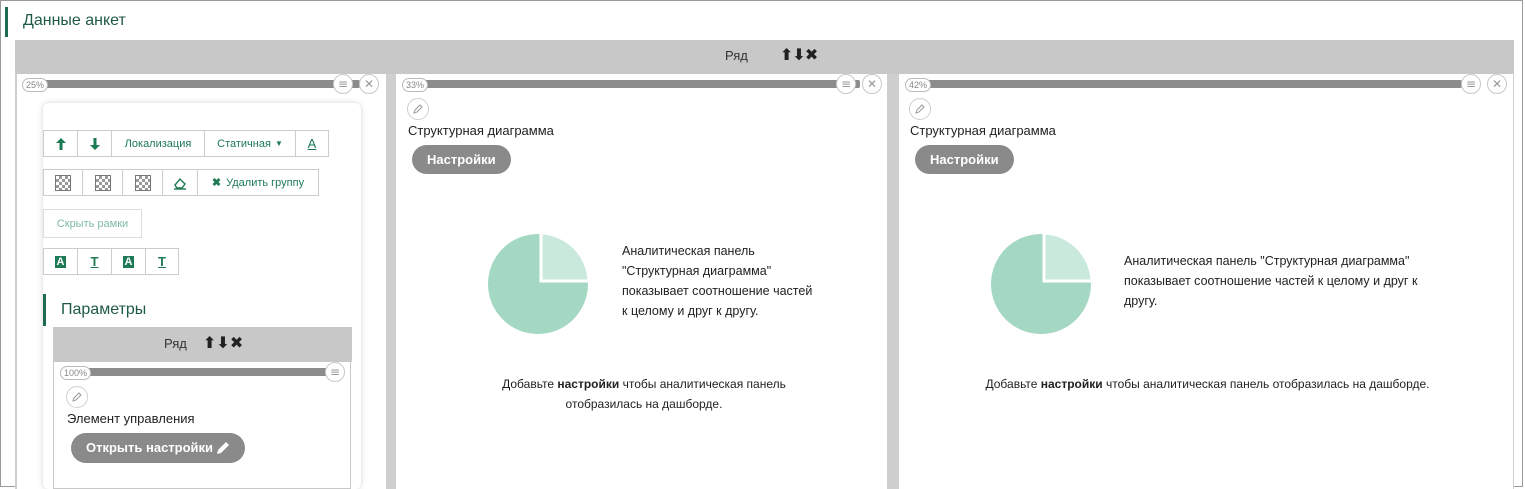  I want to click on static-dropdown-label: Статичная, so click(244, 143).